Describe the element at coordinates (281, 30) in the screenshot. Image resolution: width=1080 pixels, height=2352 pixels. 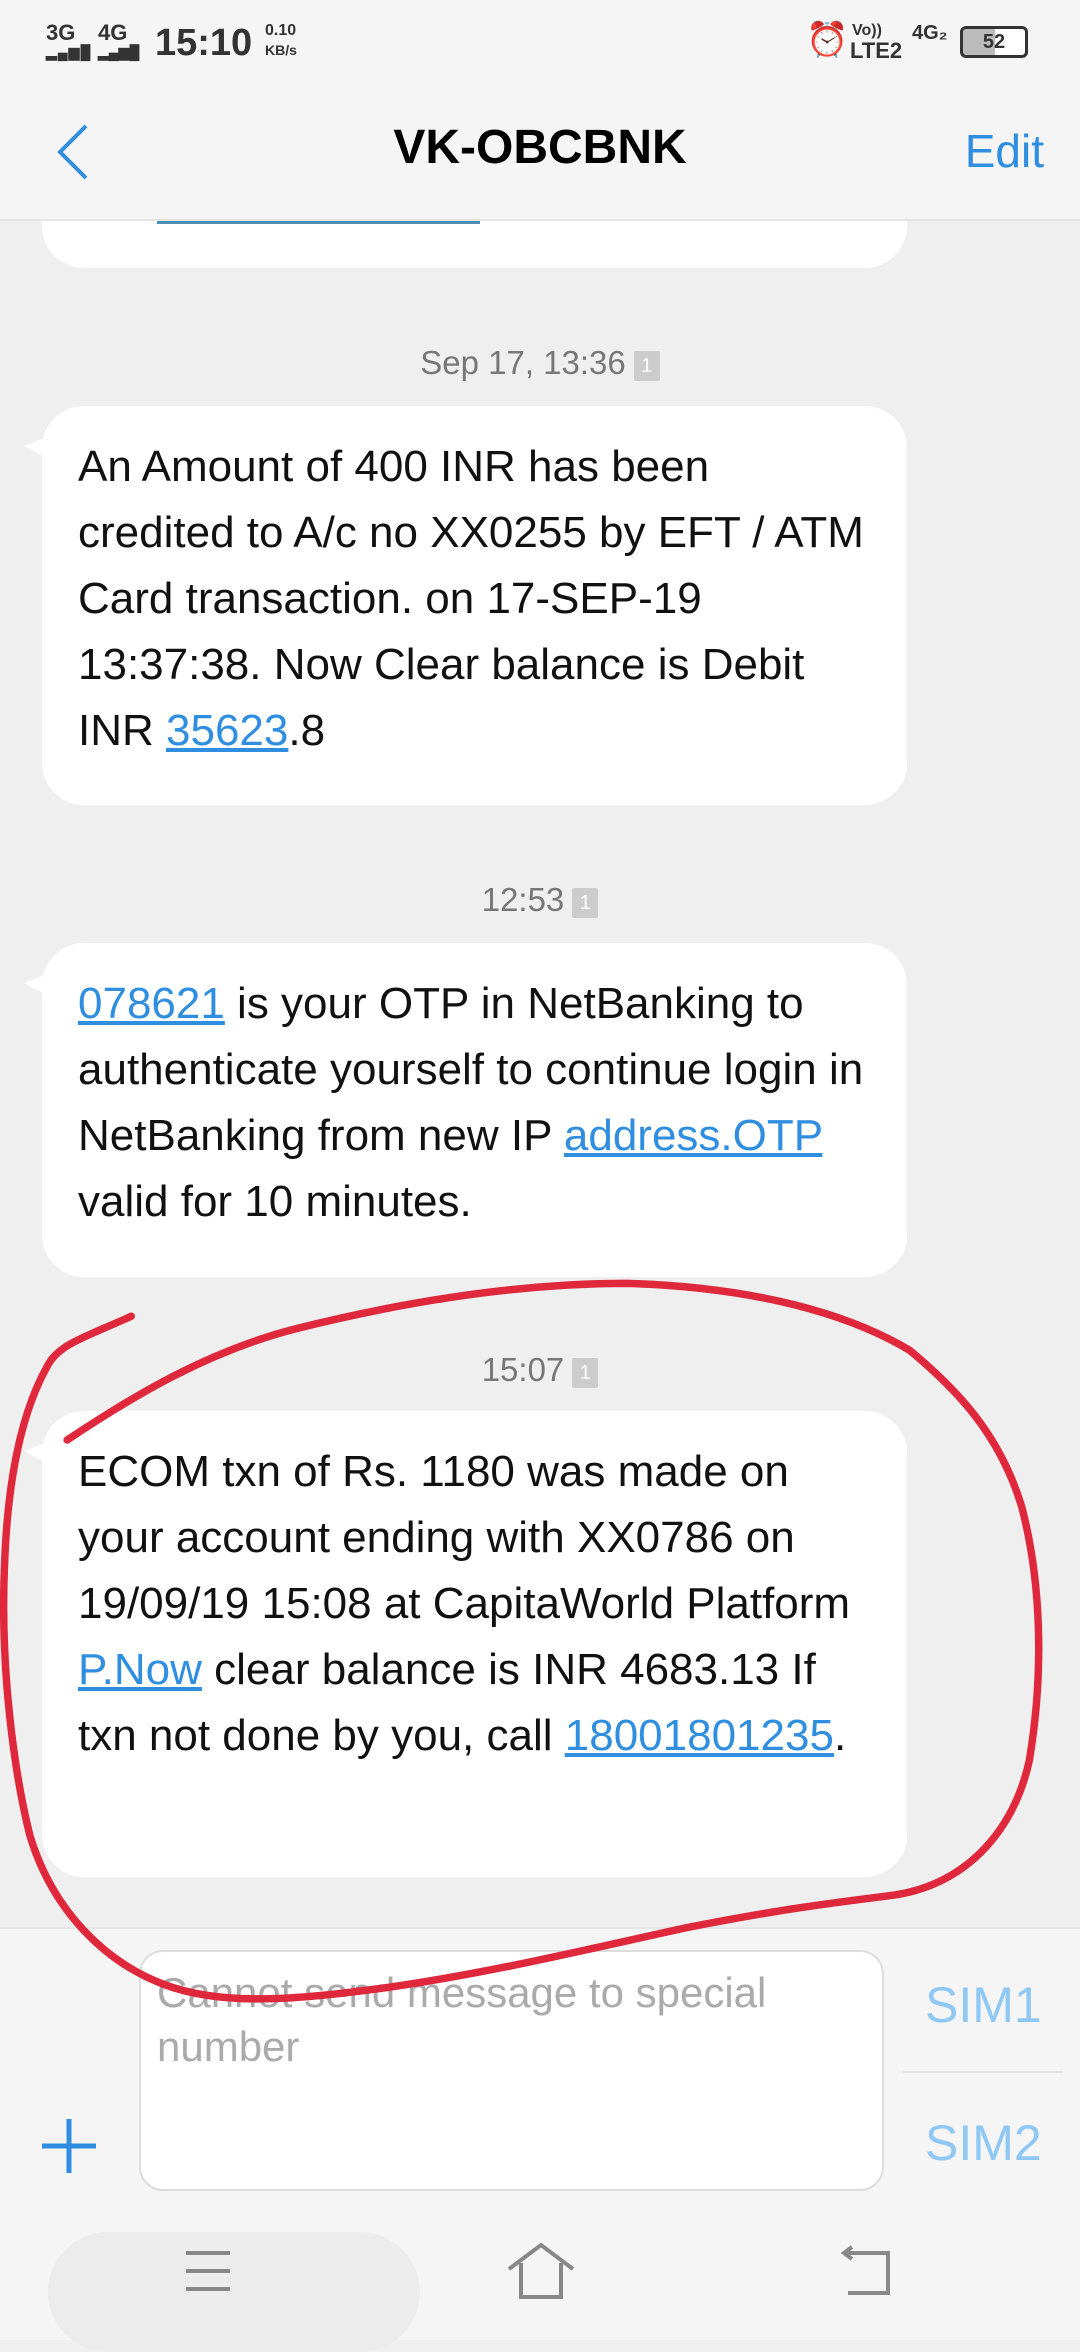
I see `speed-value: 0.10` at that location.